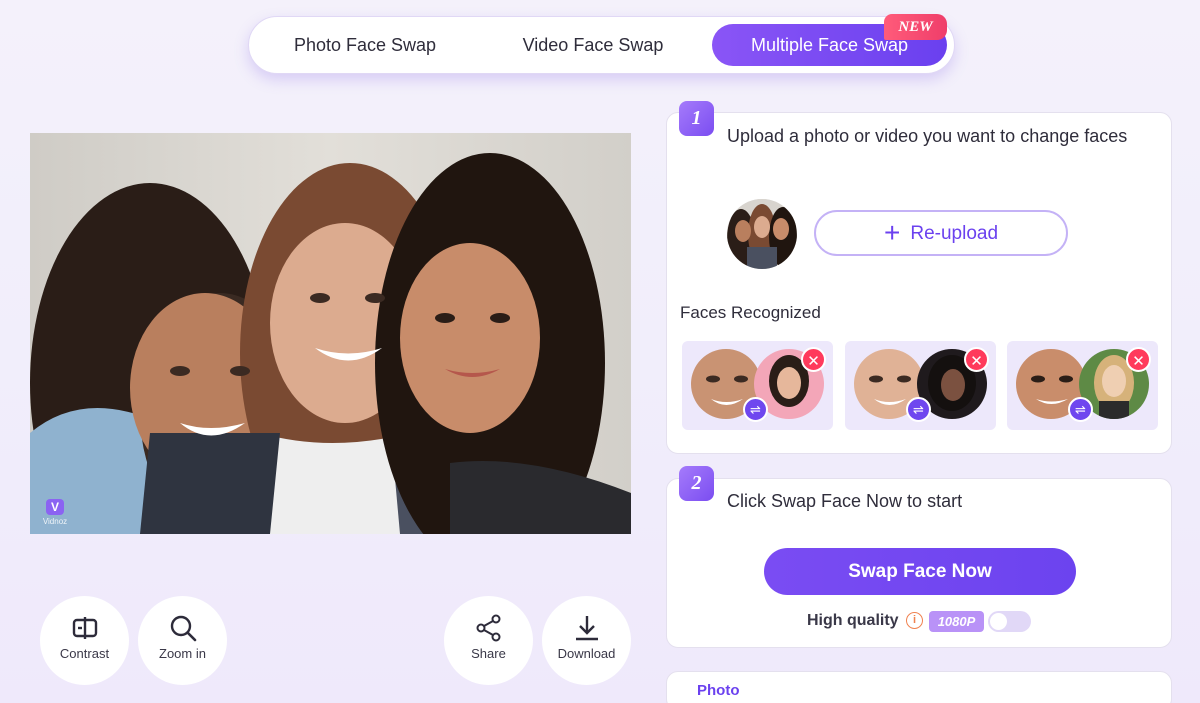 This screenshot has height=703, width=1200. What do you see at coordinates (55, 521) in the screenshot?
I see `watermark-text: Vidnoz` at bounding box center [55, 521].